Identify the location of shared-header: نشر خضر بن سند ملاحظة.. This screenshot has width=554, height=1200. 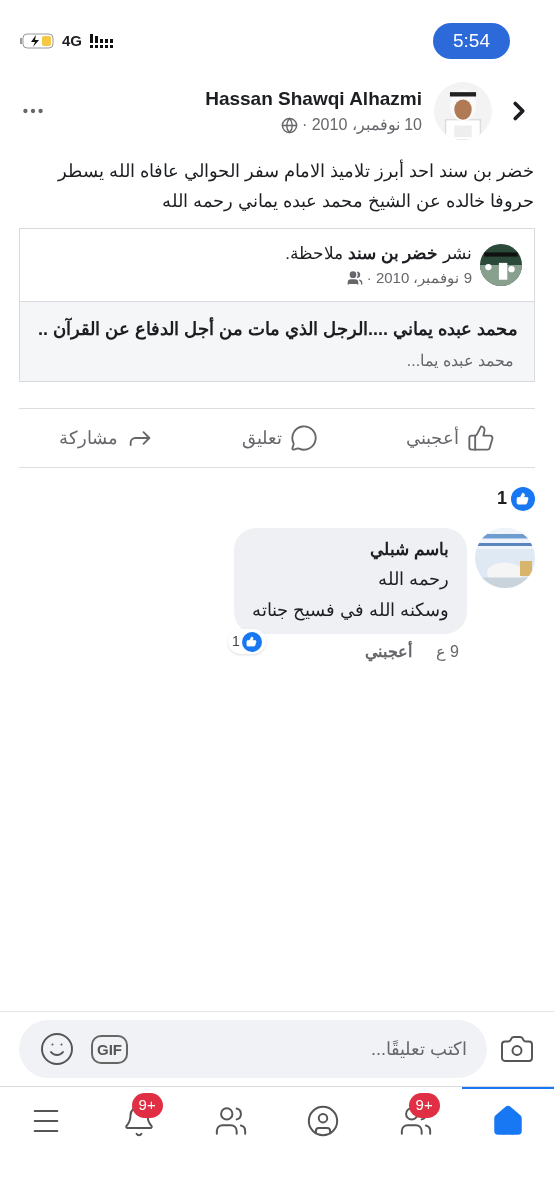
(378, 254).